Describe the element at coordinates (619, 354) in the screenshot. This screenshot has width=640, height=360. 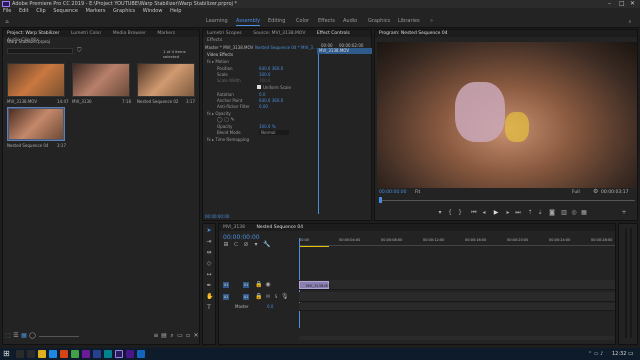
I see `taskbar-clock: 12:32` at that location.